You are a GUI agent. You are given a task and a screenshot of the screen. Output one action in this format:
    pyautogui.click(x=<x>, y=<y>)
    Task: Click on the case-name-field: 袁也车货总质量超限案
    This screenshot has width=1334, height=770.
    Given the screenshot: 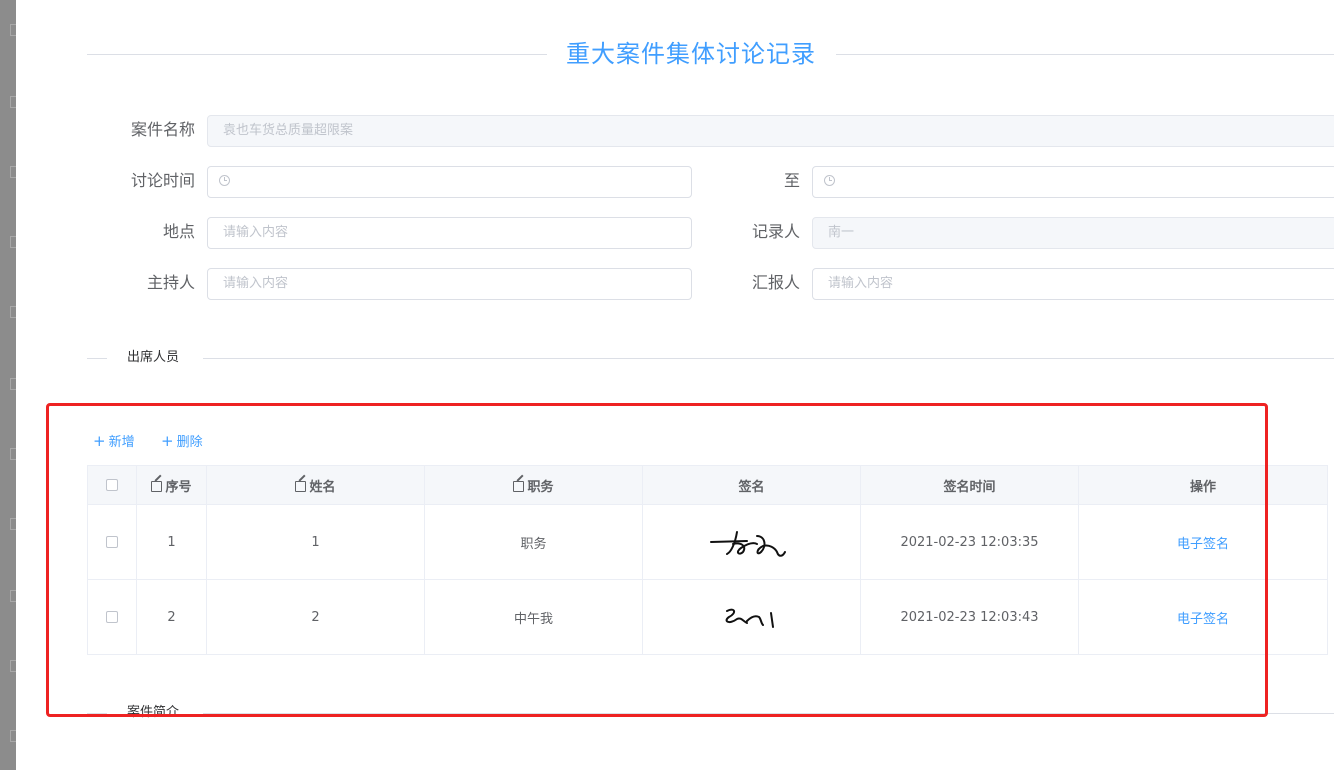 What is the action you would take?
    pyautogui.click(x=770, y=131)
    